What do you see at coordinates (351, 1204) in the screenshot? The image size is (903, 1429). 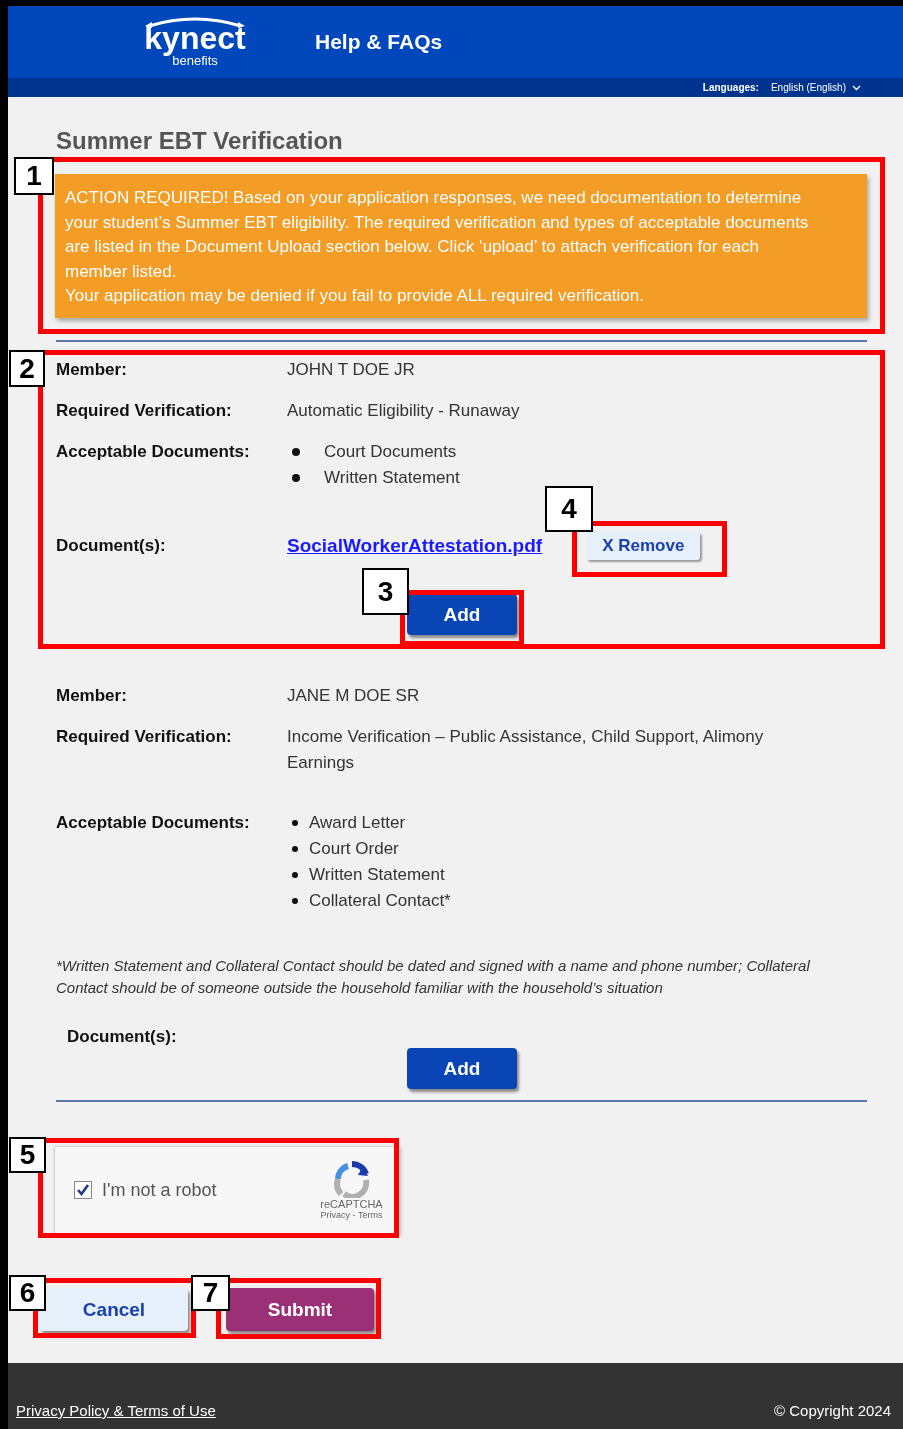 I see `captcha-brand: reCAPTCHA` at bounding box center [351, 1204].